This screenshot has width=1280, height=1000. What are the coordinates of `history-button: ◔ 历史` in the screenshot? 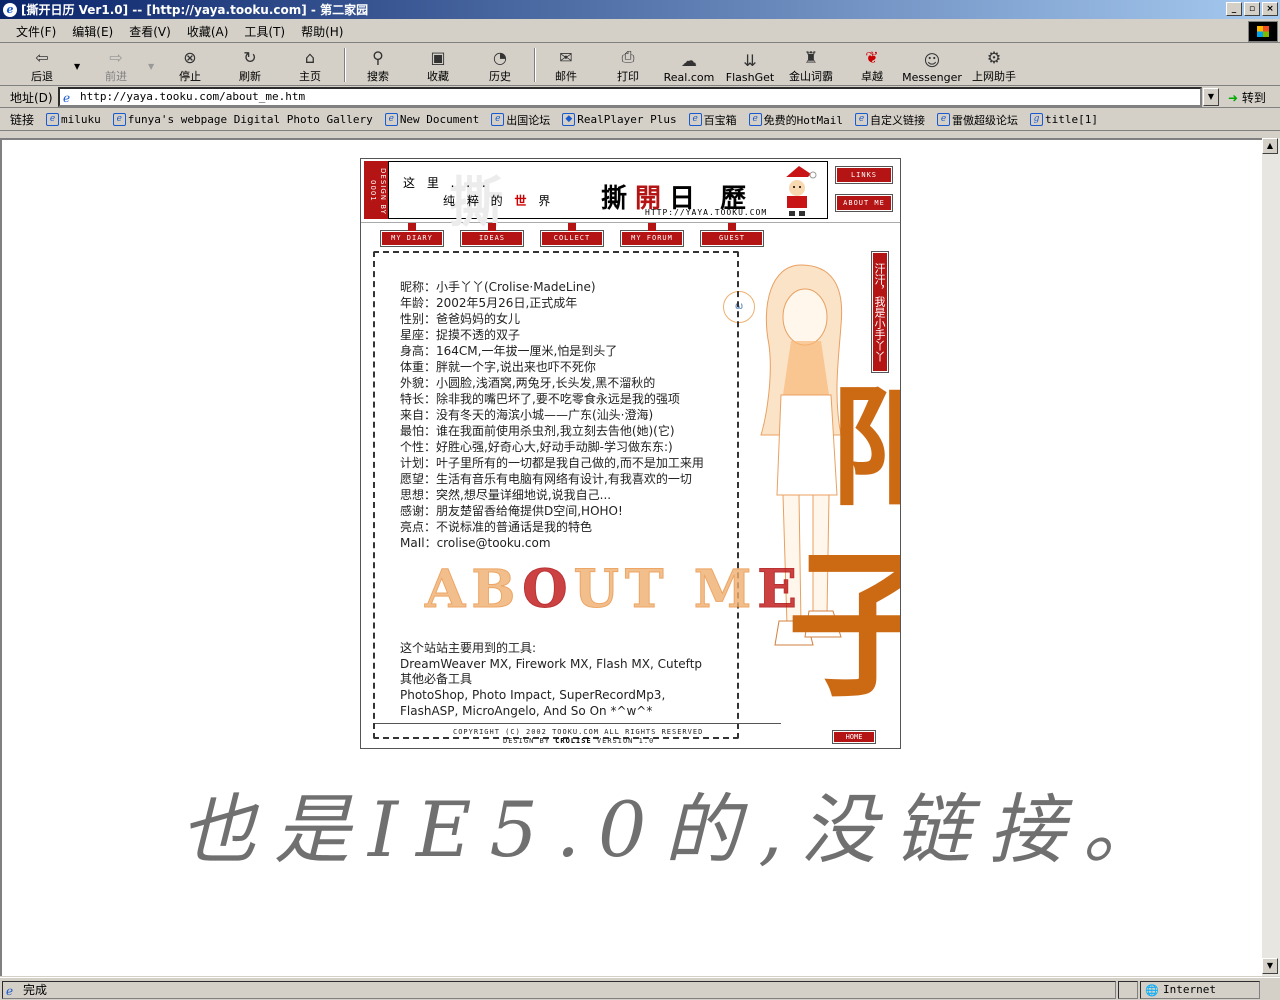 It's located at (500, 65).